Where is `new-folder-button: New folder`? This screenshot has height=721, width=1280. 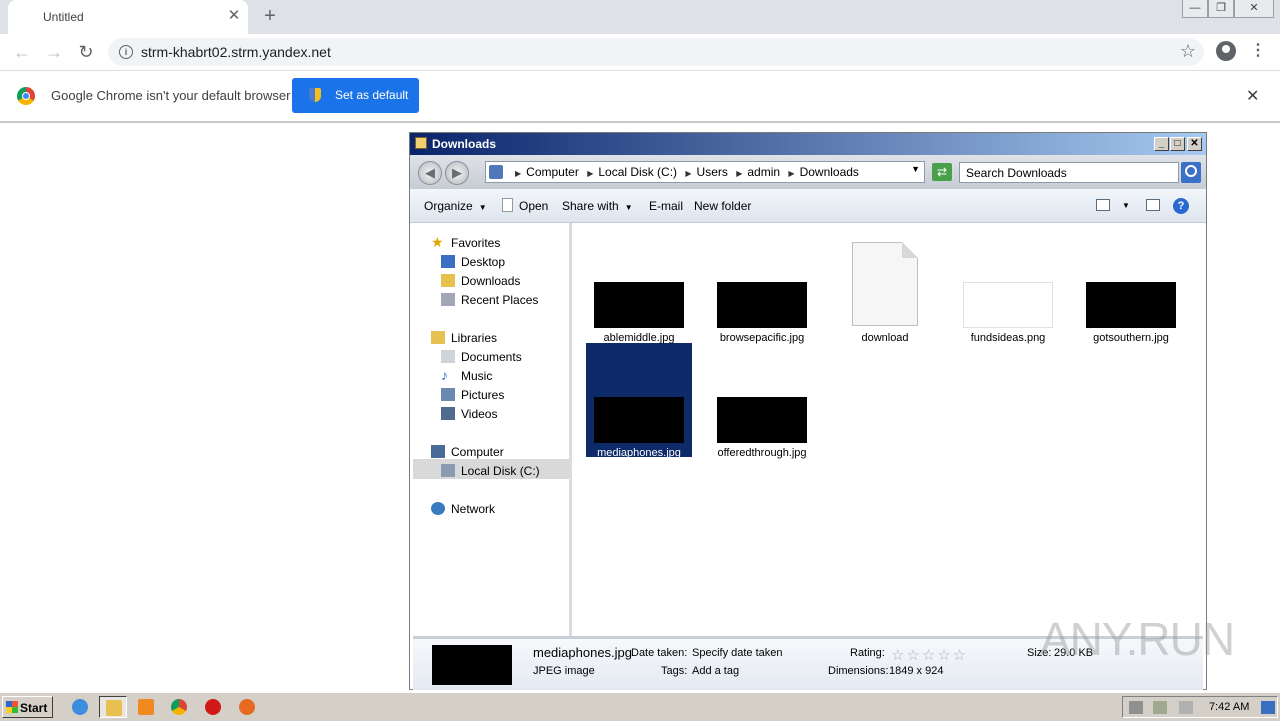
new-folder-button: New folder is located at coordinates (722, 206).